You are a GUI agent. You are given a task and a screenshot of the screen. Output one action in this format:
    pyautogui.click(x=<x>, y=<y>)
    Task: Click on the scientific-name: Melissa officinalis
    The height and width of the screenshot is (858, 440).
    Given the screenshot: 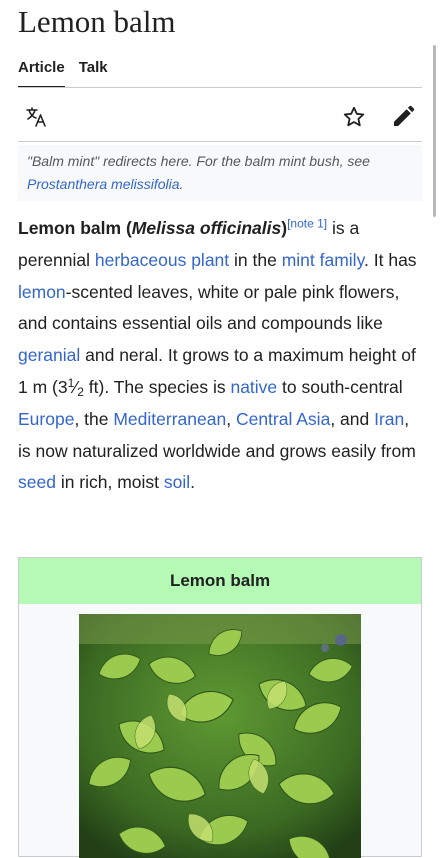 What is the action you would take?
    pyautogui.click(x=206, y=228)
    